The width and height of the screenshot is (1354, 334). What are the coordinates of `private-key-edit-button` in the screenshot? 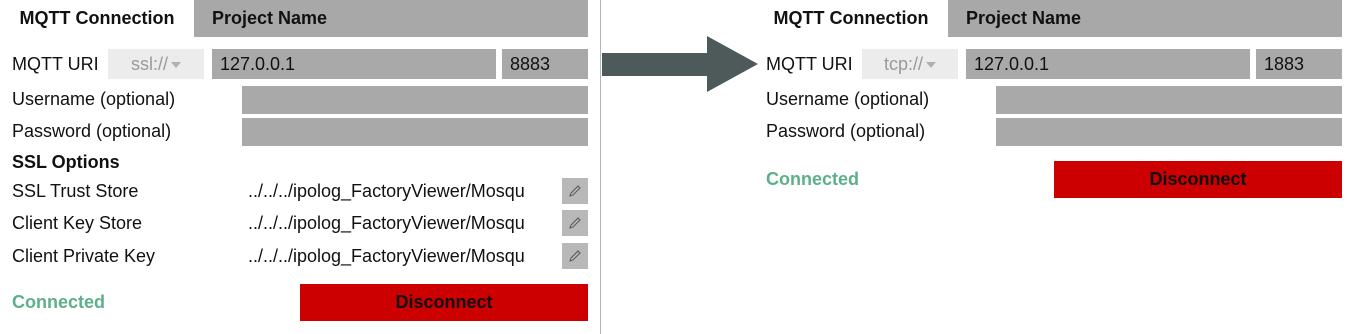 It's located at (575, 256).